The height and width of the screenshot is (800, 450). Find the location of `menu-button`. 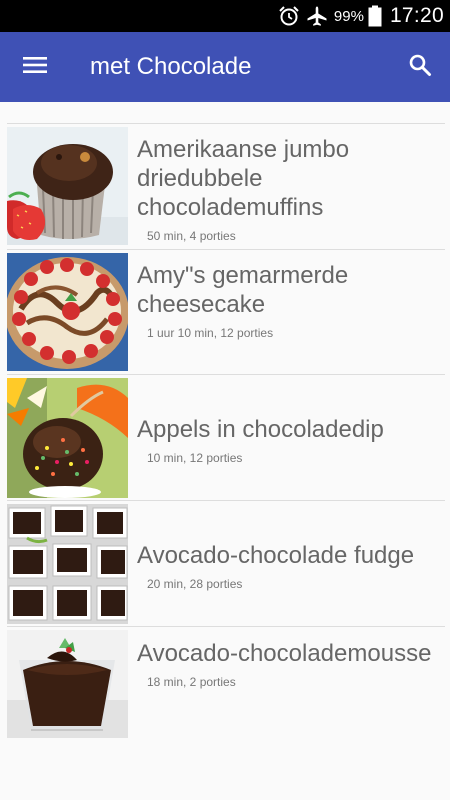

menu-button is located at coordinates (35, 67).